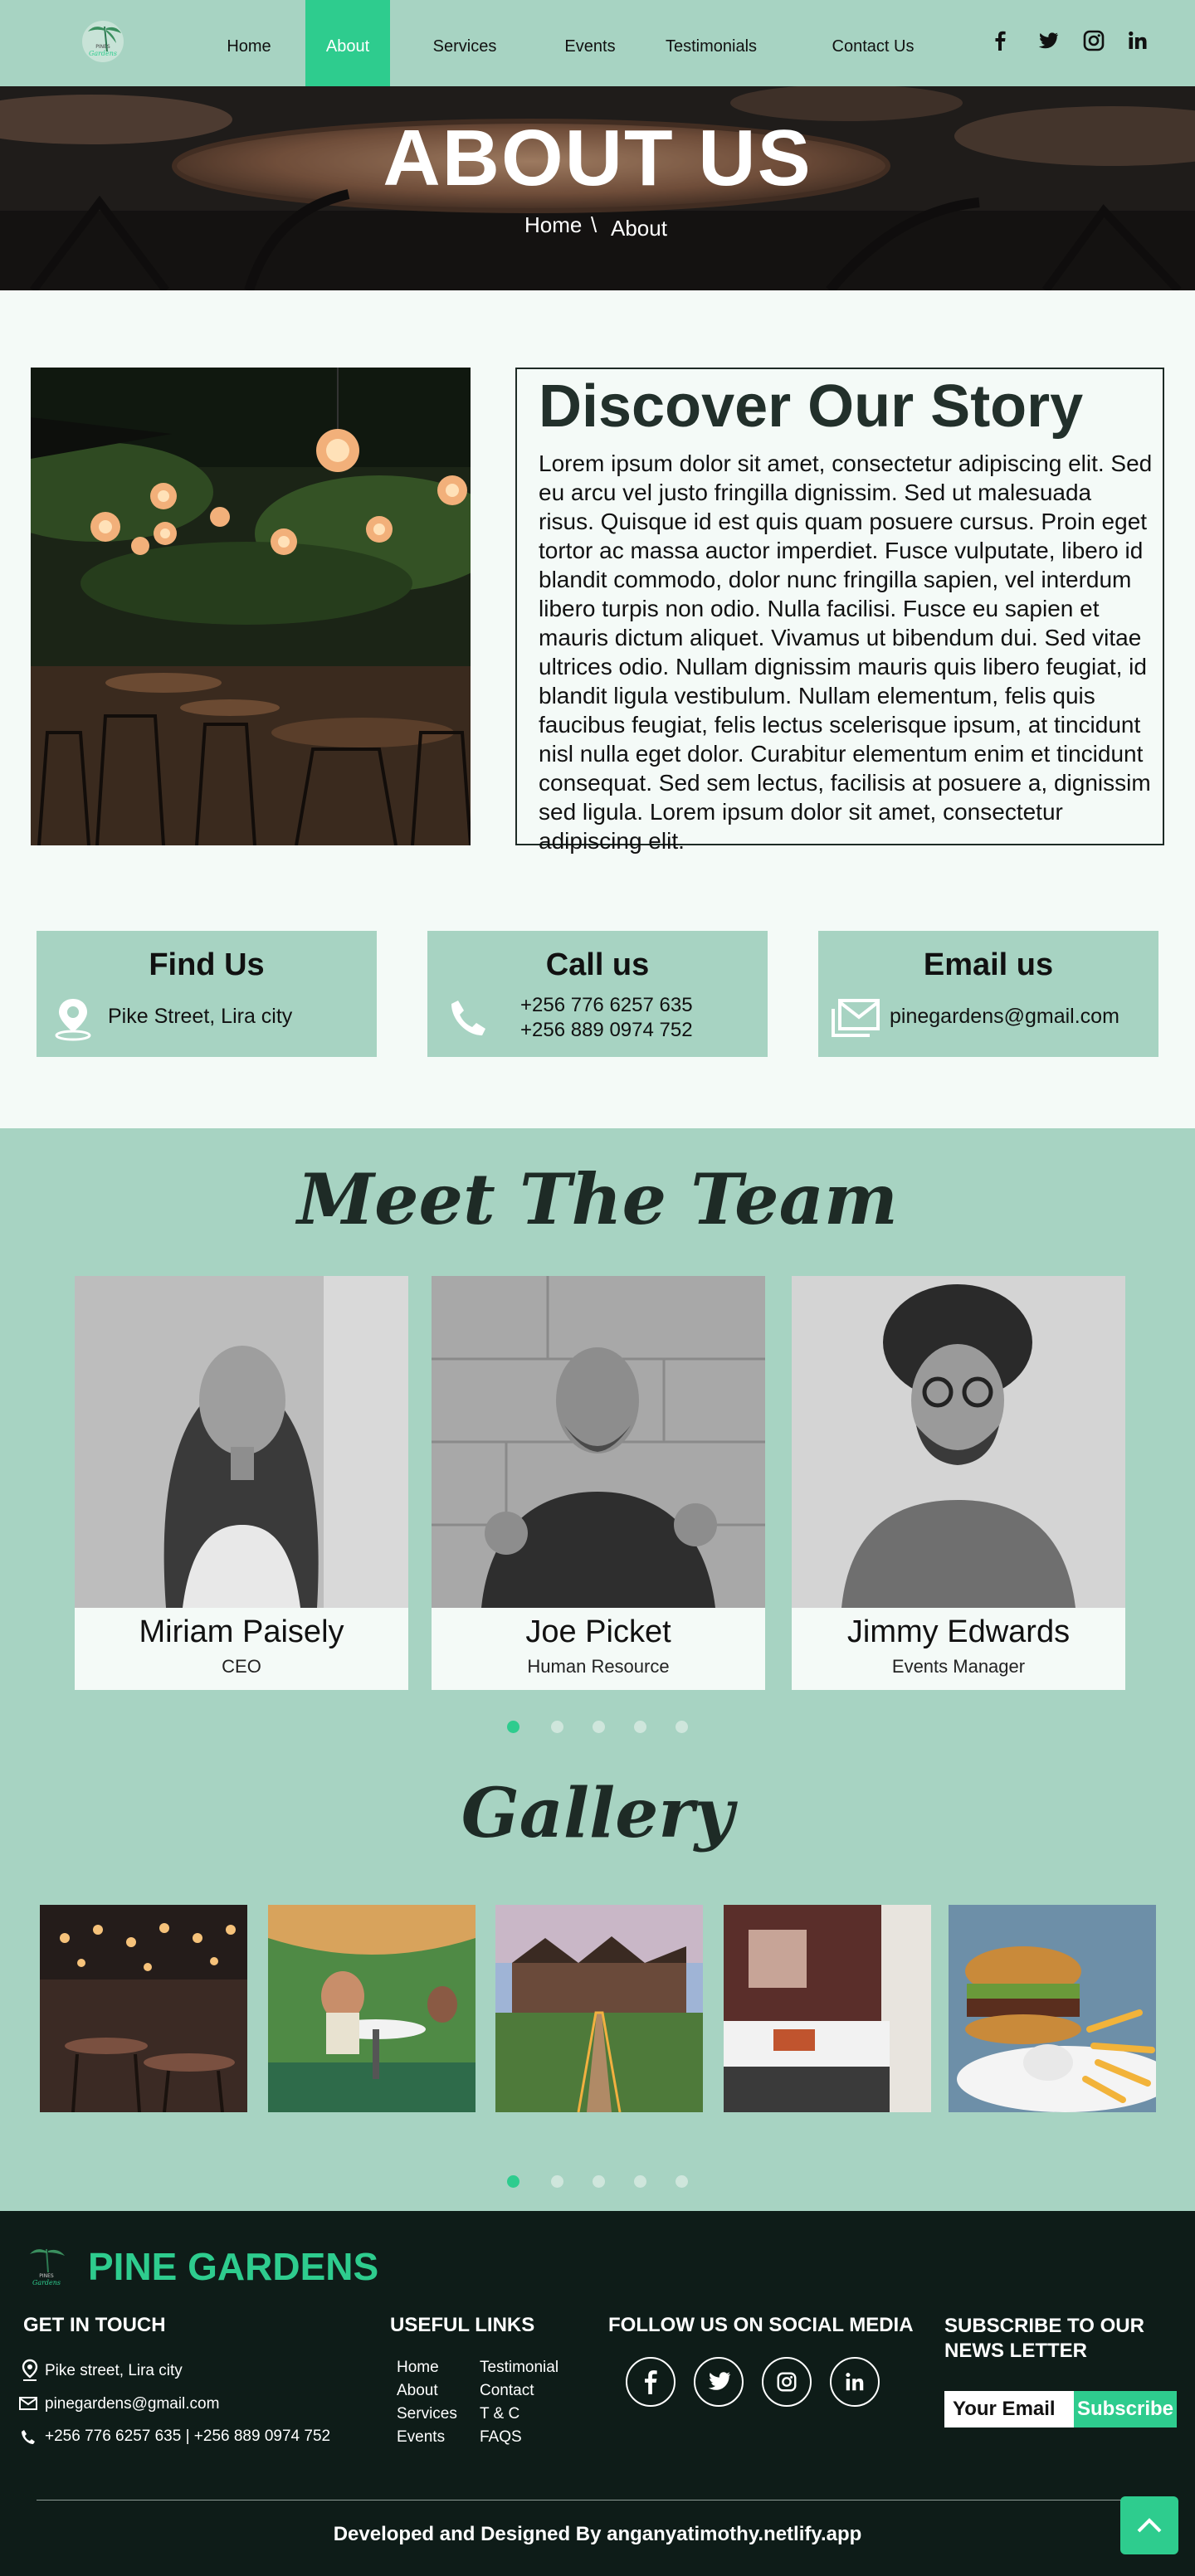 The width and height of the screenshot is (1195, 2576). I want to click on team-member-role: CEO, so click(242, 1666).